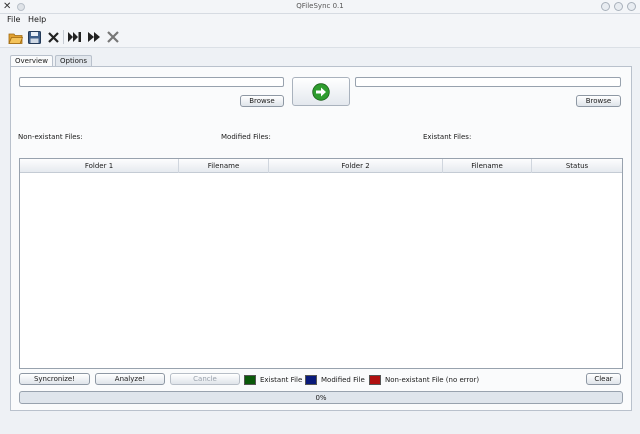  What do you see at coordinates (205, 379) in the screenshot?
I see `cancel-button: Cancle` at bounding box center [205, 379].